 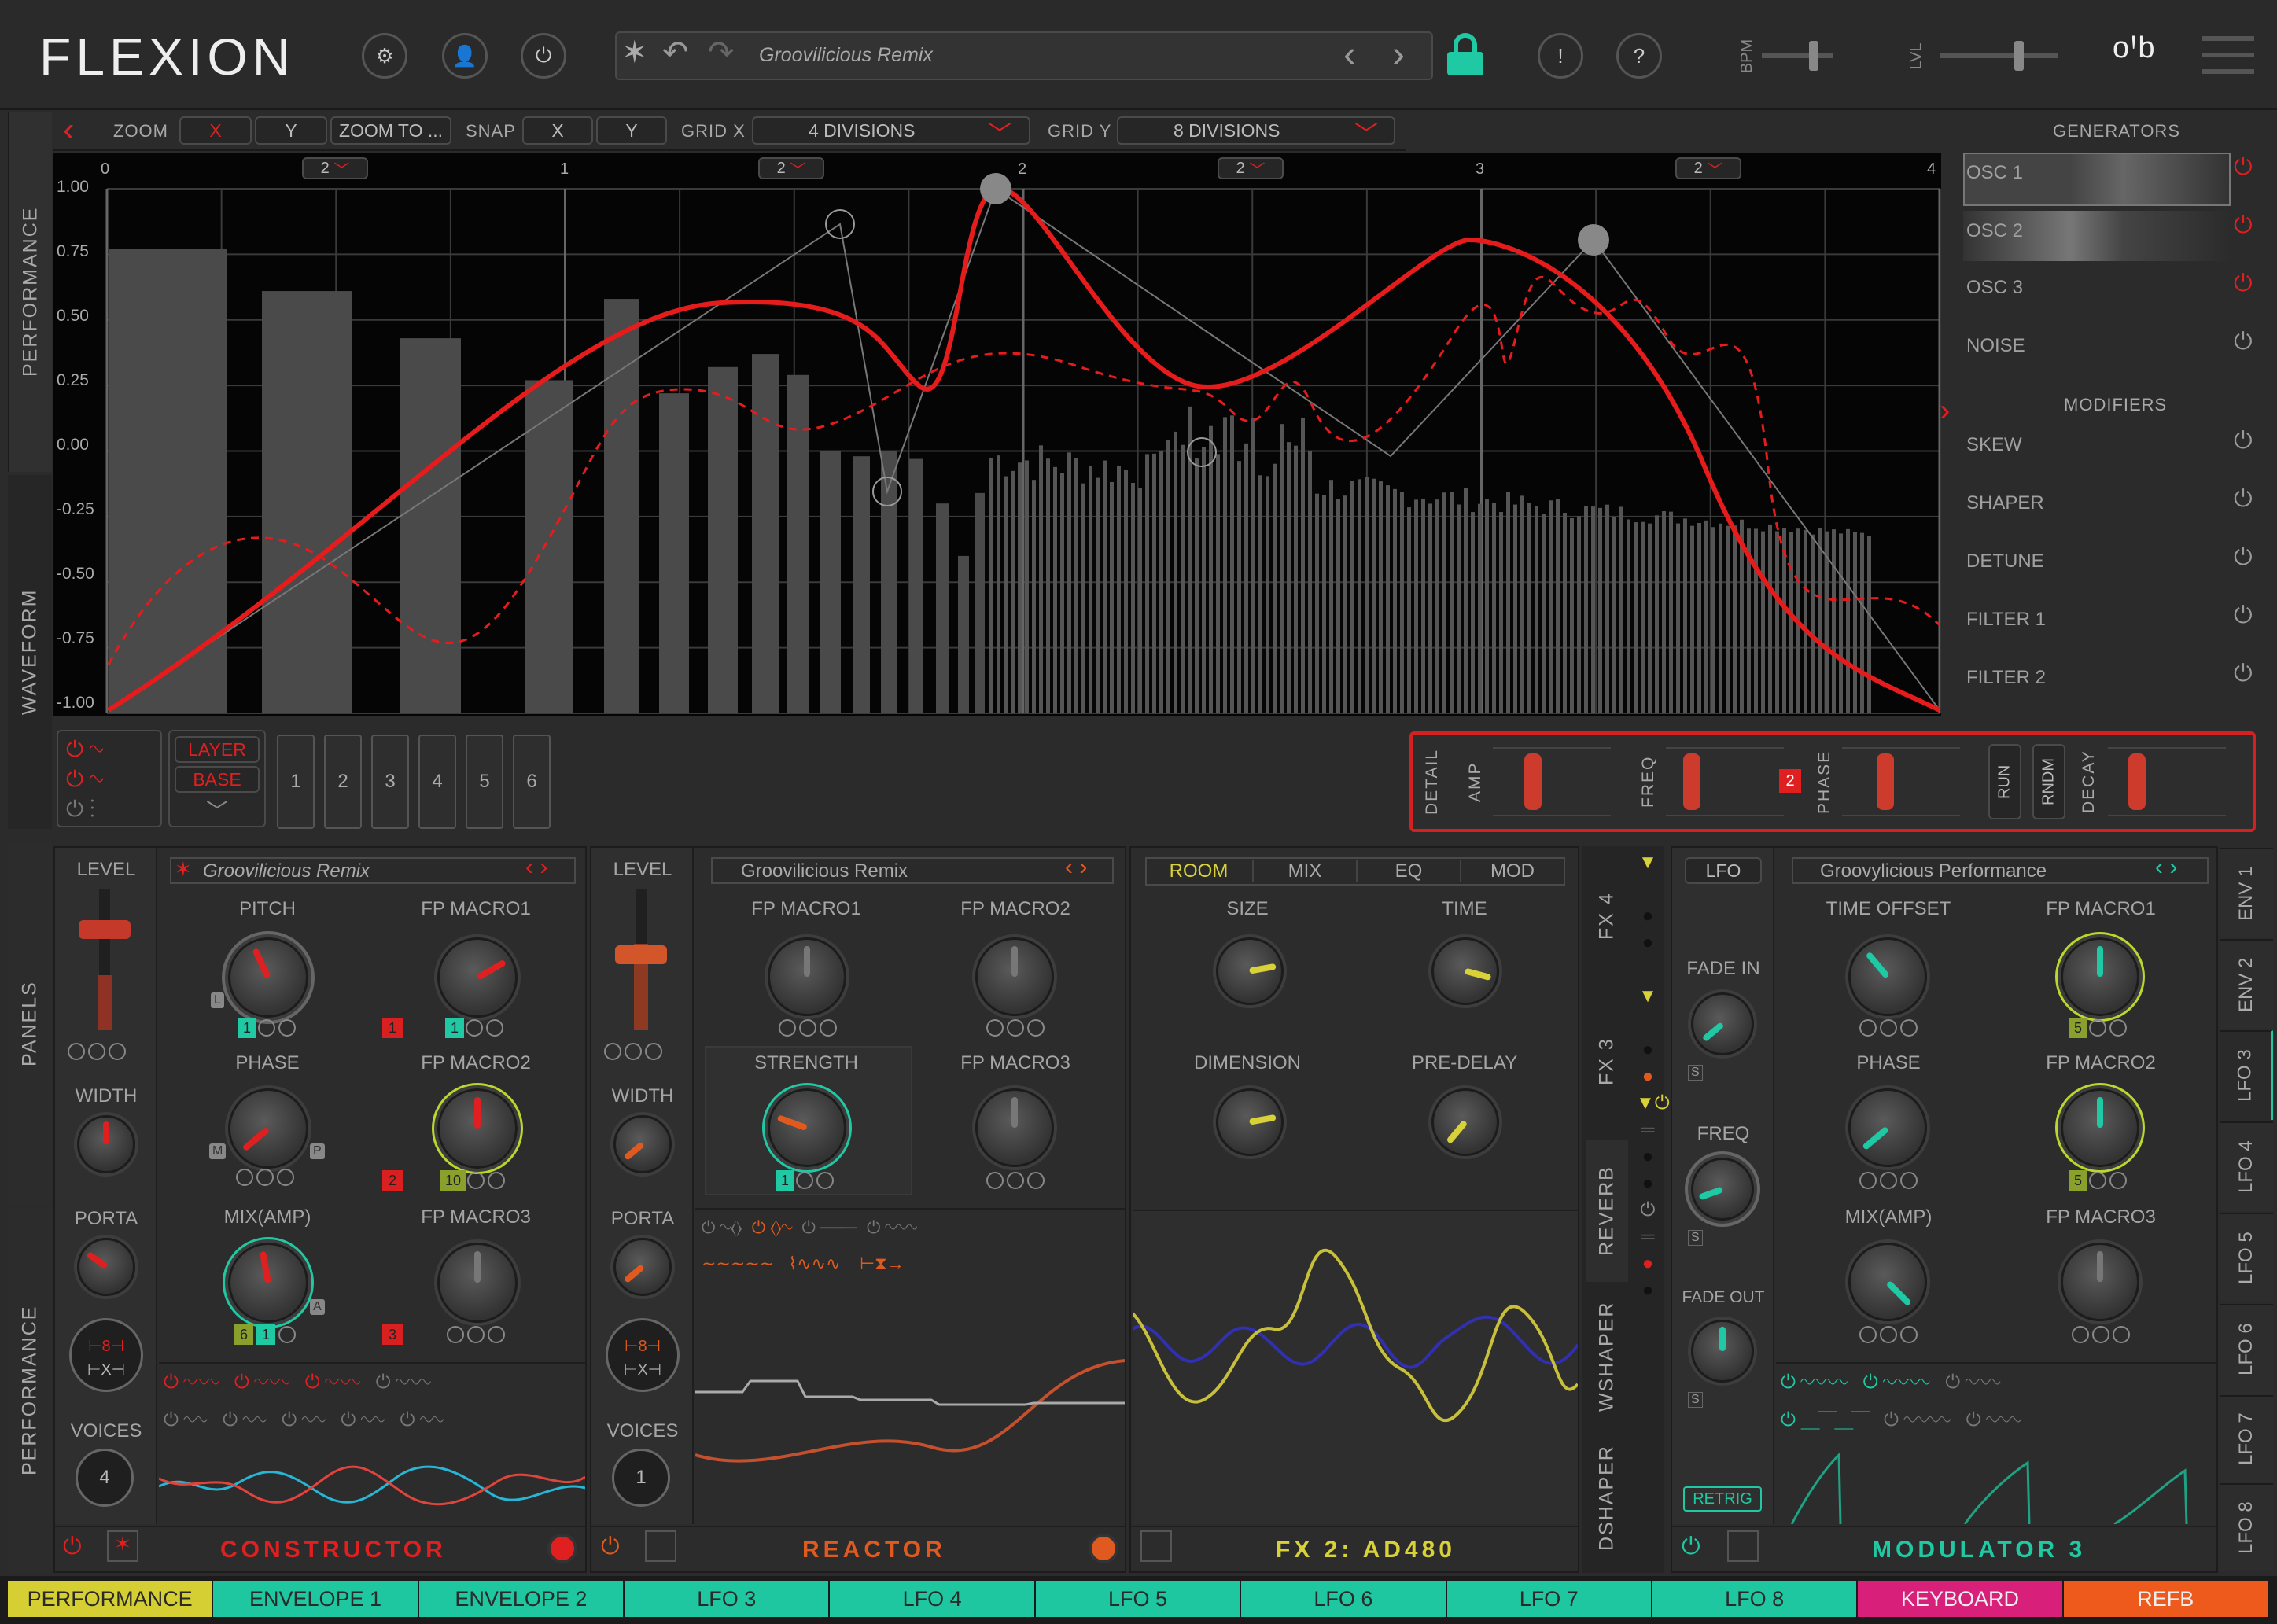 I want to click on warning-button: !, so click(x=1560, y=56).